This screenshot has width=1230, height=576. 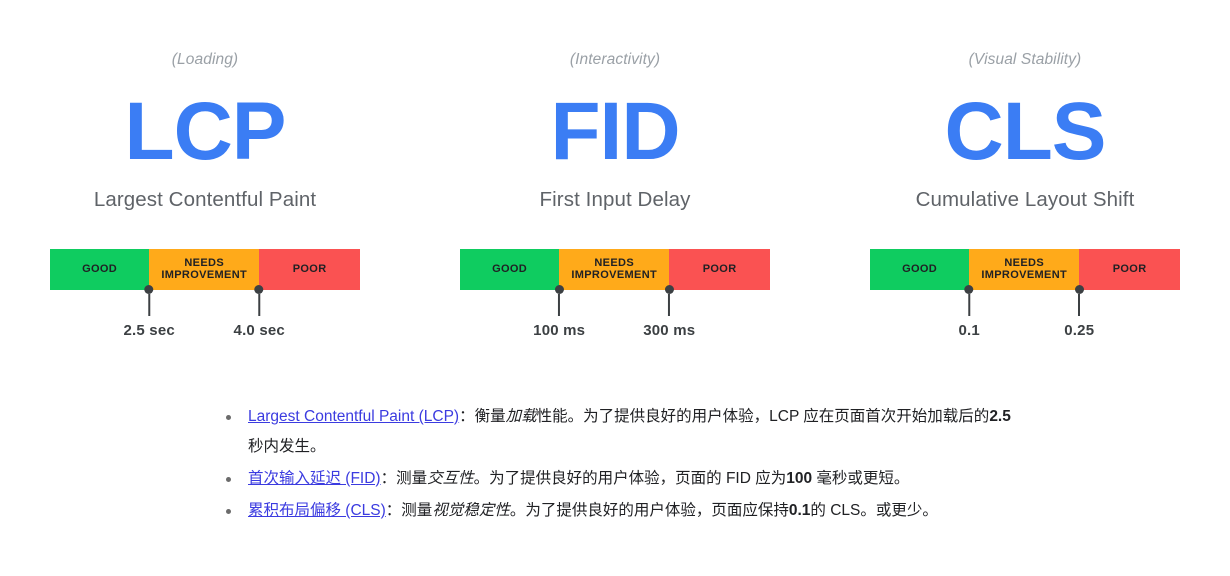 What do you see at coordinates (630, 478) in the screenshot?
I see `note-text: 。为了提供良好的用户体验，页面的 FID 应为` at bounding box center [630, 478].